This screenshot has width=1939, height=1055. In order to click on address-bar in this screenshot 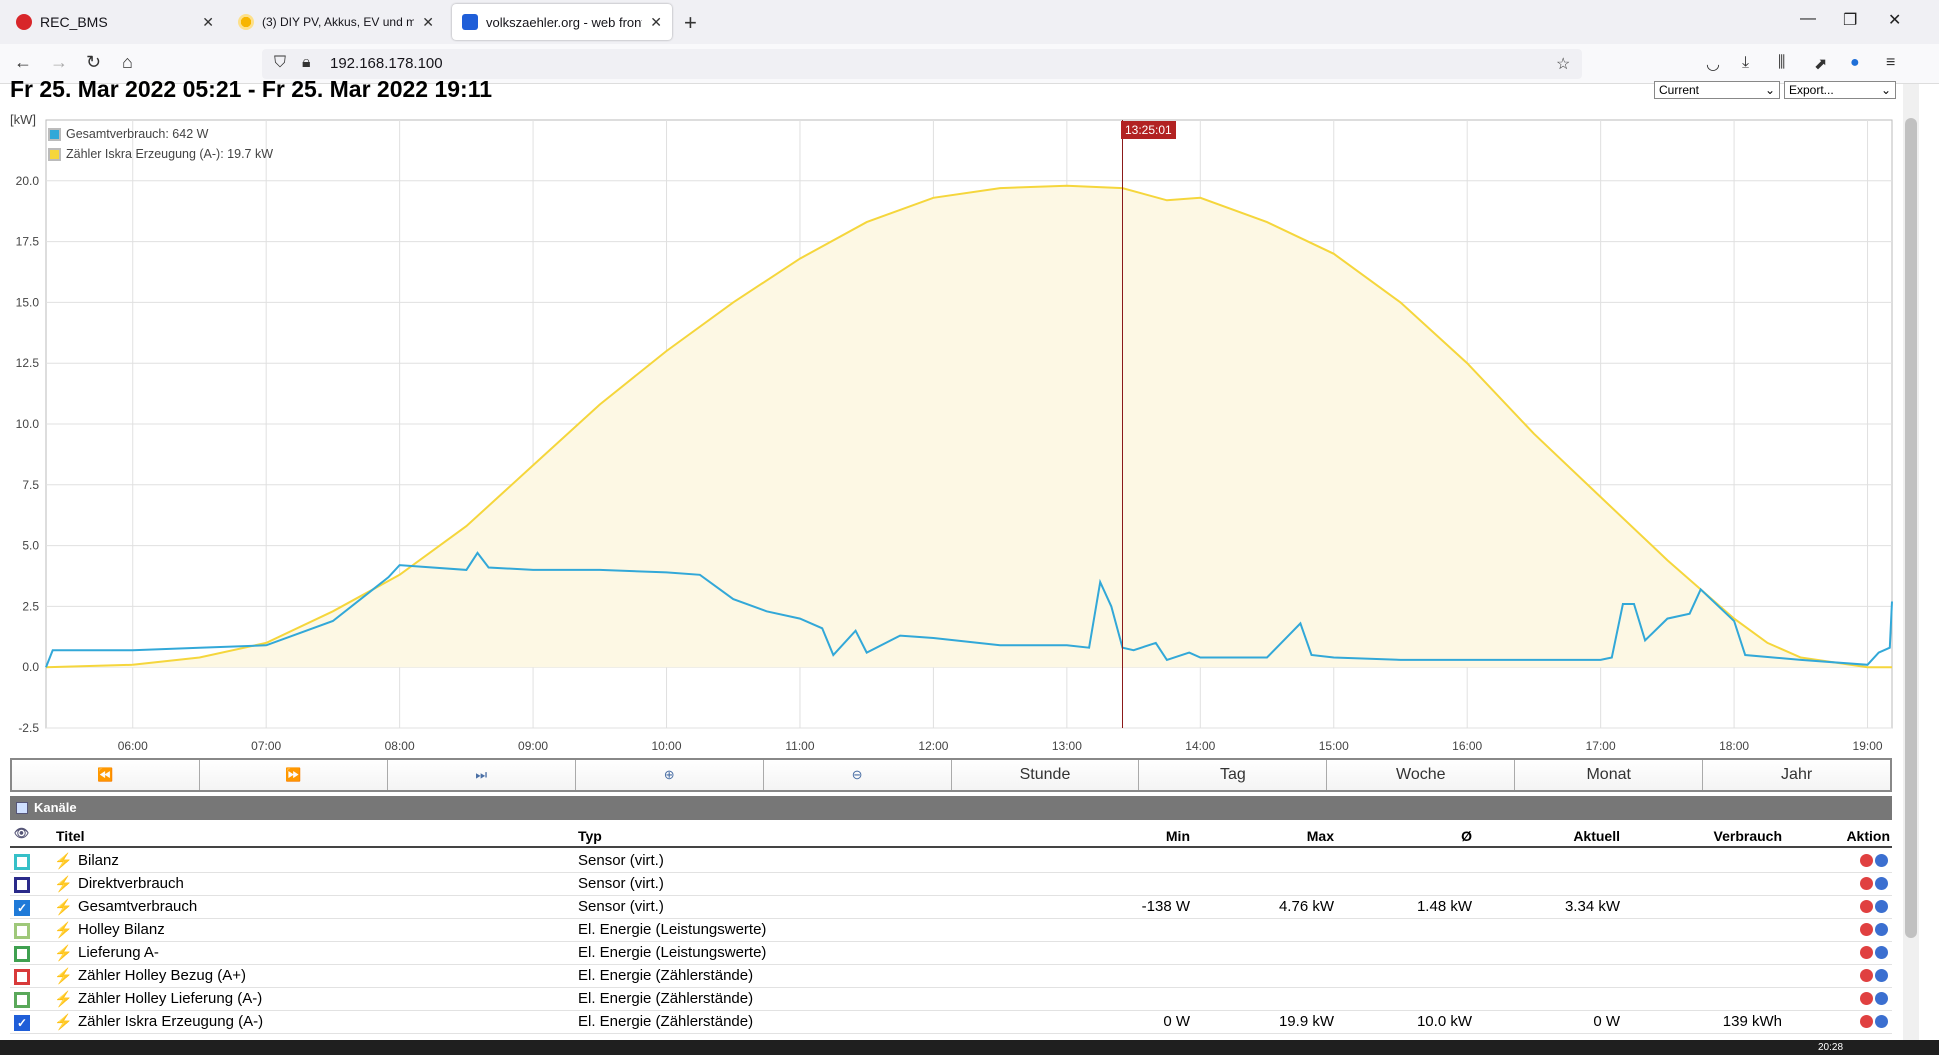, I will do `click(922, 64)`.